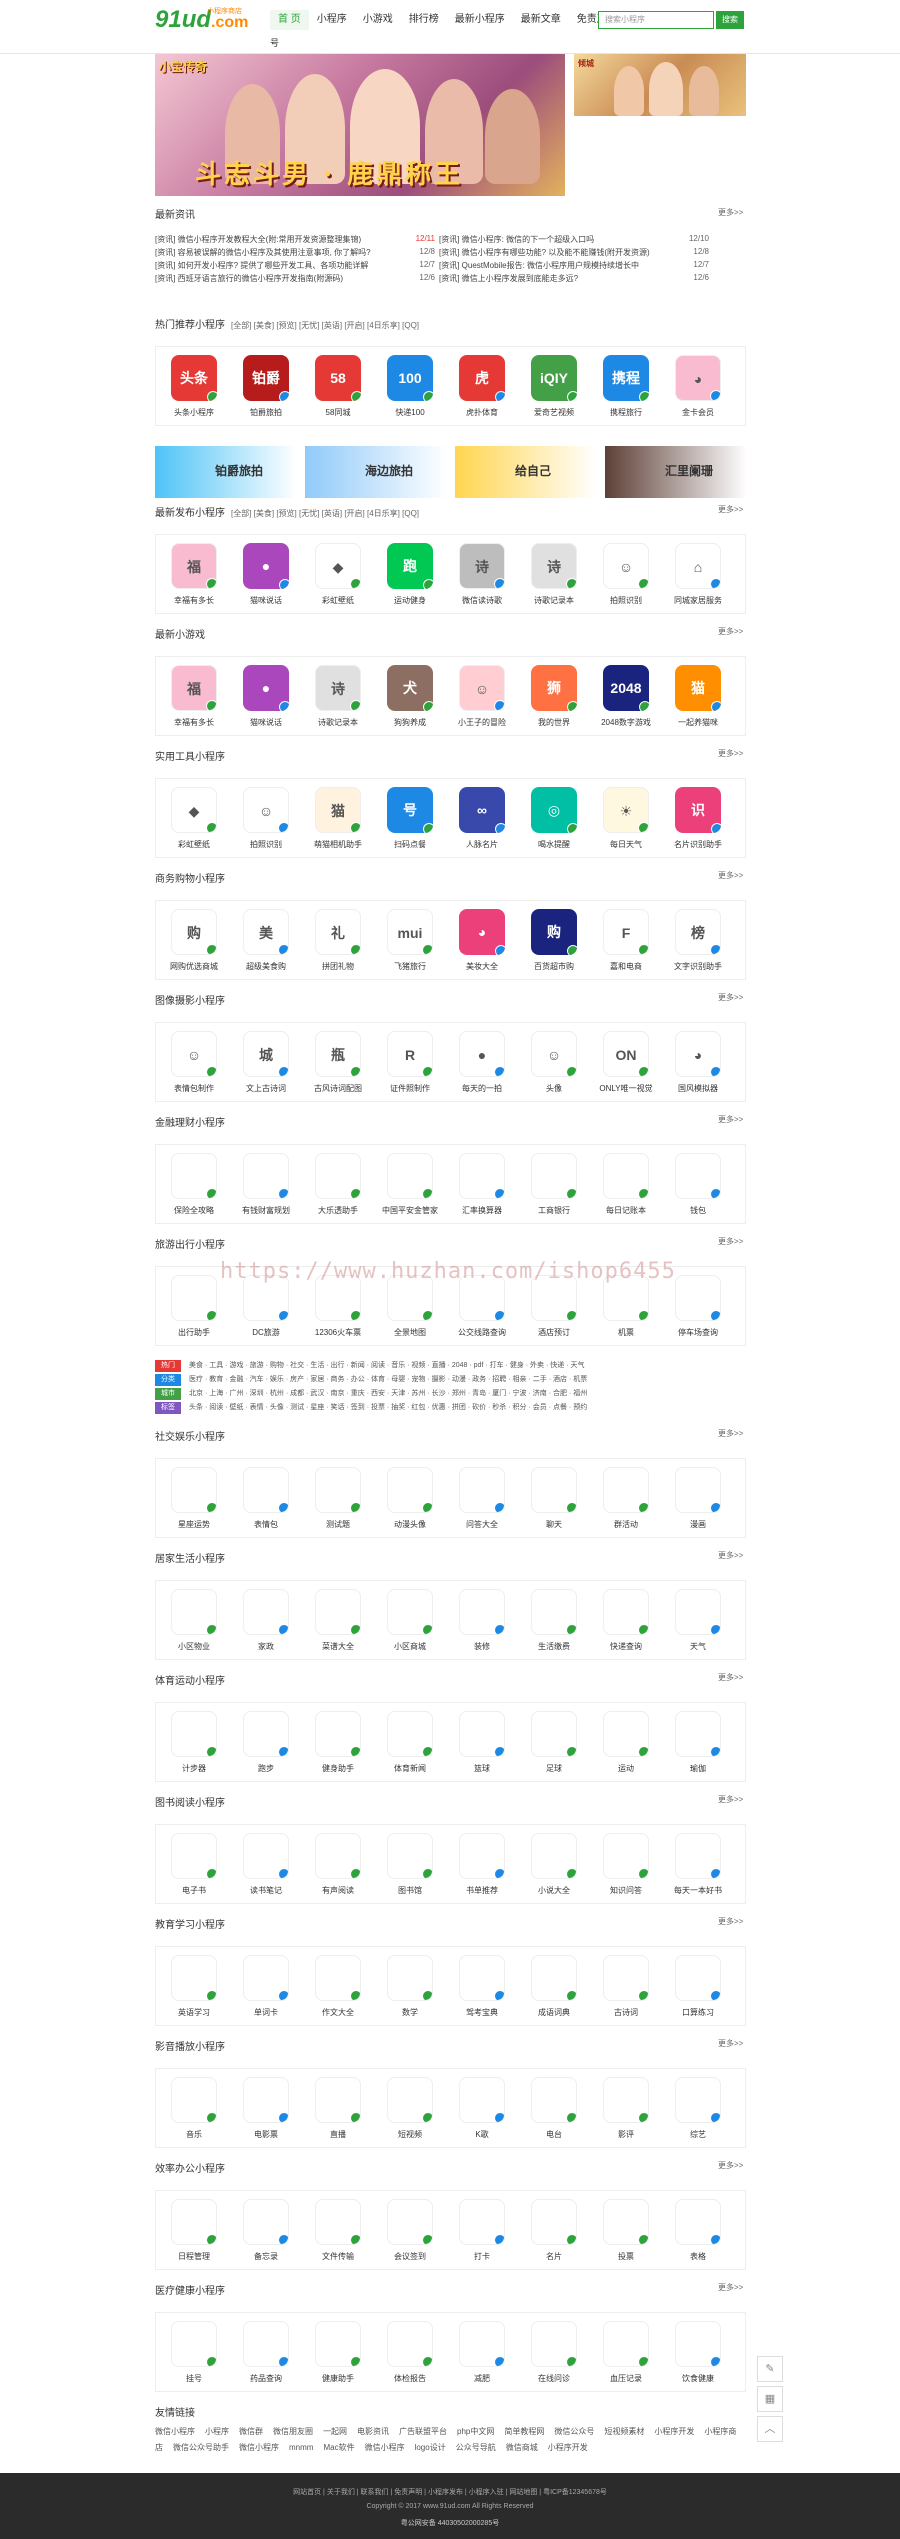 The width and height of the screenshot is (900, 2539). What do you see at coordinates (410, 818) in the screenshot?
I see `app-item: 号扫码点餐` at bounding box center [410, 818].